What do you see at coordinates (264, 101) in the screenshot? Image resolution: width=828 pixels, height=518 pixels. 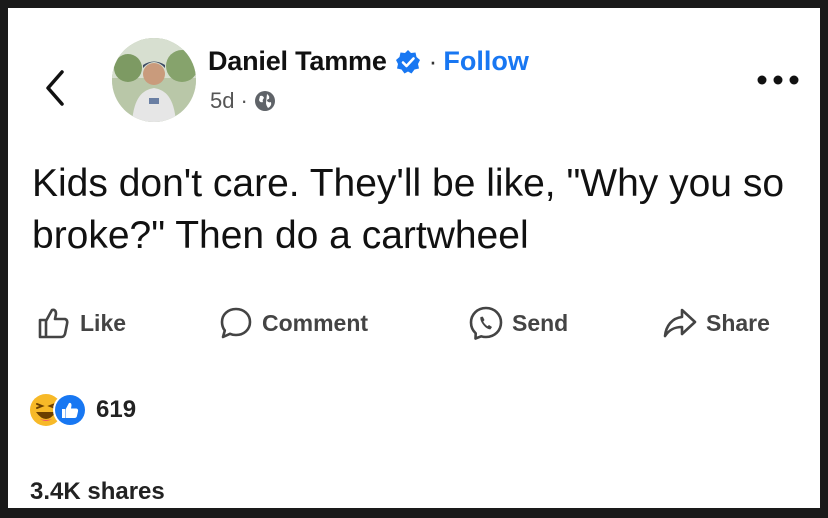 I see `globe-icon` at bounding box center [264, 101].